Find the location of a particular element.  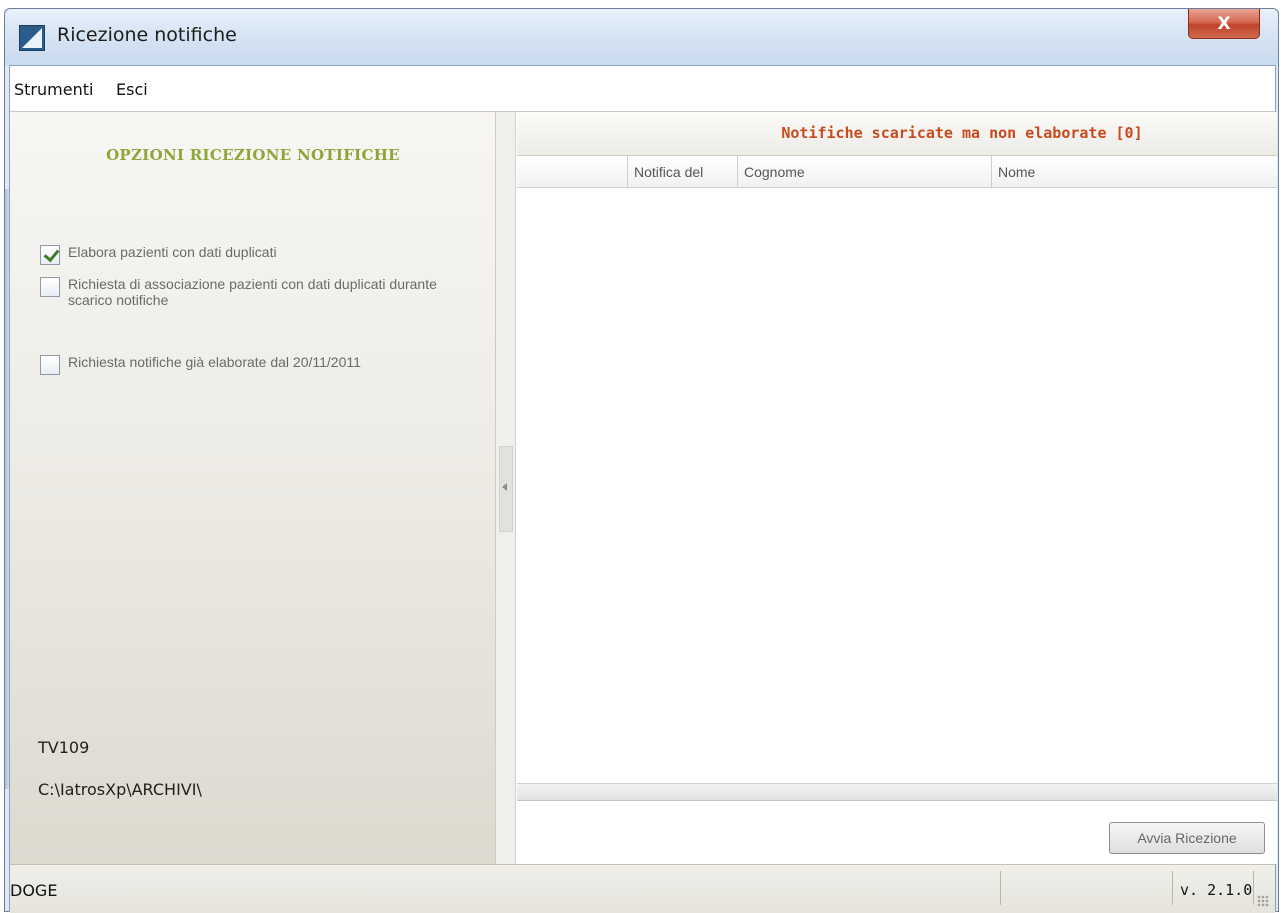

close-button: X is located at coordinates (1224, 24).